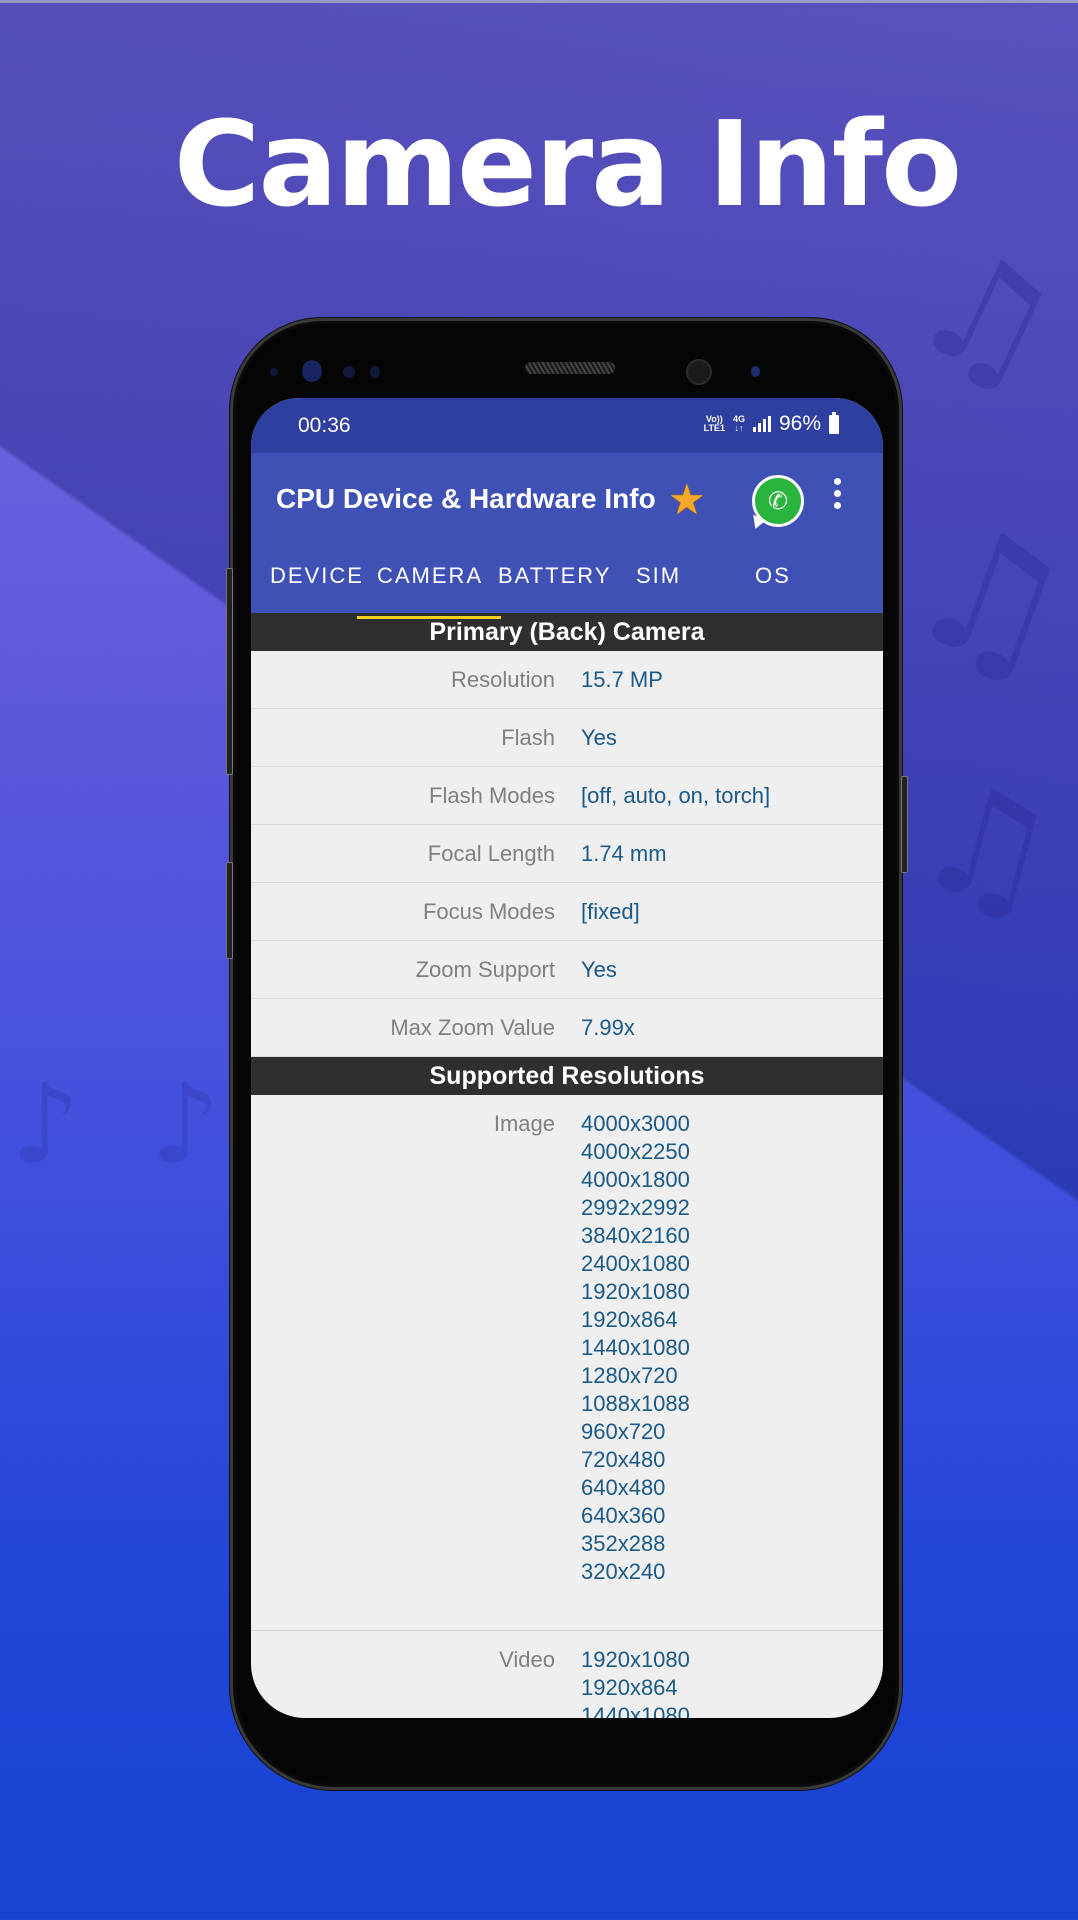 Image resolution: width=1078 pixels, height=1920 pixels. What do you see at coordinates (567, 425) in the screenshot?
I see `status-bar: 00:36 Vo)) LTE1 4G ↓↑ 96%` at bounding box center [567, 425].